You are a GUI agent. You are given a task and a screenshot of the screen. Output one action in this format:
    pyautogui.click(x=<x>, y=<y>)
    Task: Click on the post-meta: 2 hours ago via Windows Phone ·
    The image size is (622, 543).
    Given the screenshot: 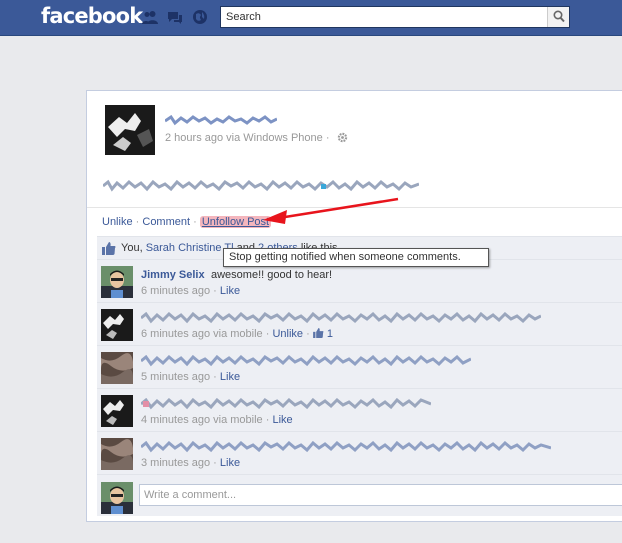 What is the action you would take?
    pyautogui.click(x=256, y=138)
    